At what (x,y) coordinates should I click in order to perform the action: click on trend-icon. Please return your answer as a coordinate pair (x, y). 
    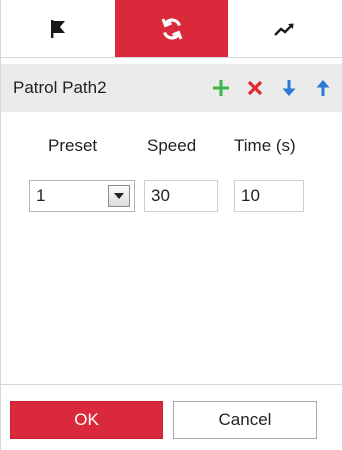
    Looking at the image, I should click on (285, 29).